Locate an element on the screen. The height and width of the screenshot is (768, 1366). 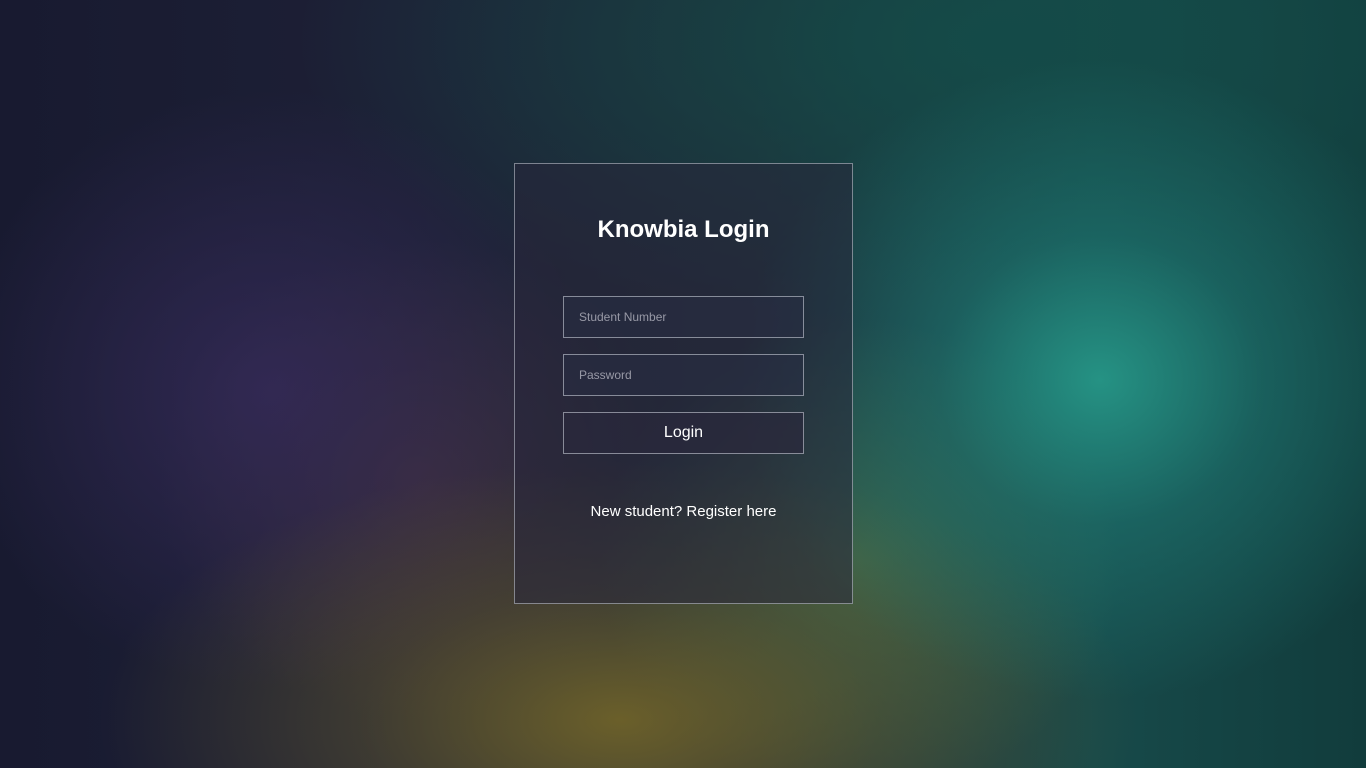
student-number-input is located at coordinates (683, 317).